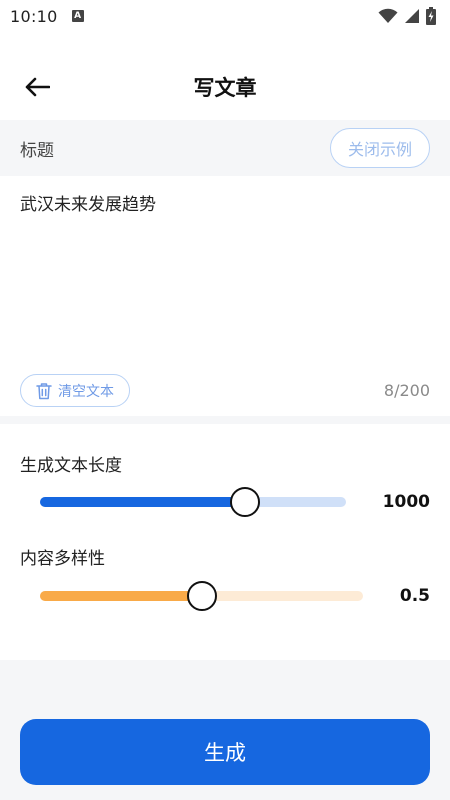  Describe the element at coordinates (86, 391) in the screenshot. I see `clear-text-label: 清空文本` at that location.